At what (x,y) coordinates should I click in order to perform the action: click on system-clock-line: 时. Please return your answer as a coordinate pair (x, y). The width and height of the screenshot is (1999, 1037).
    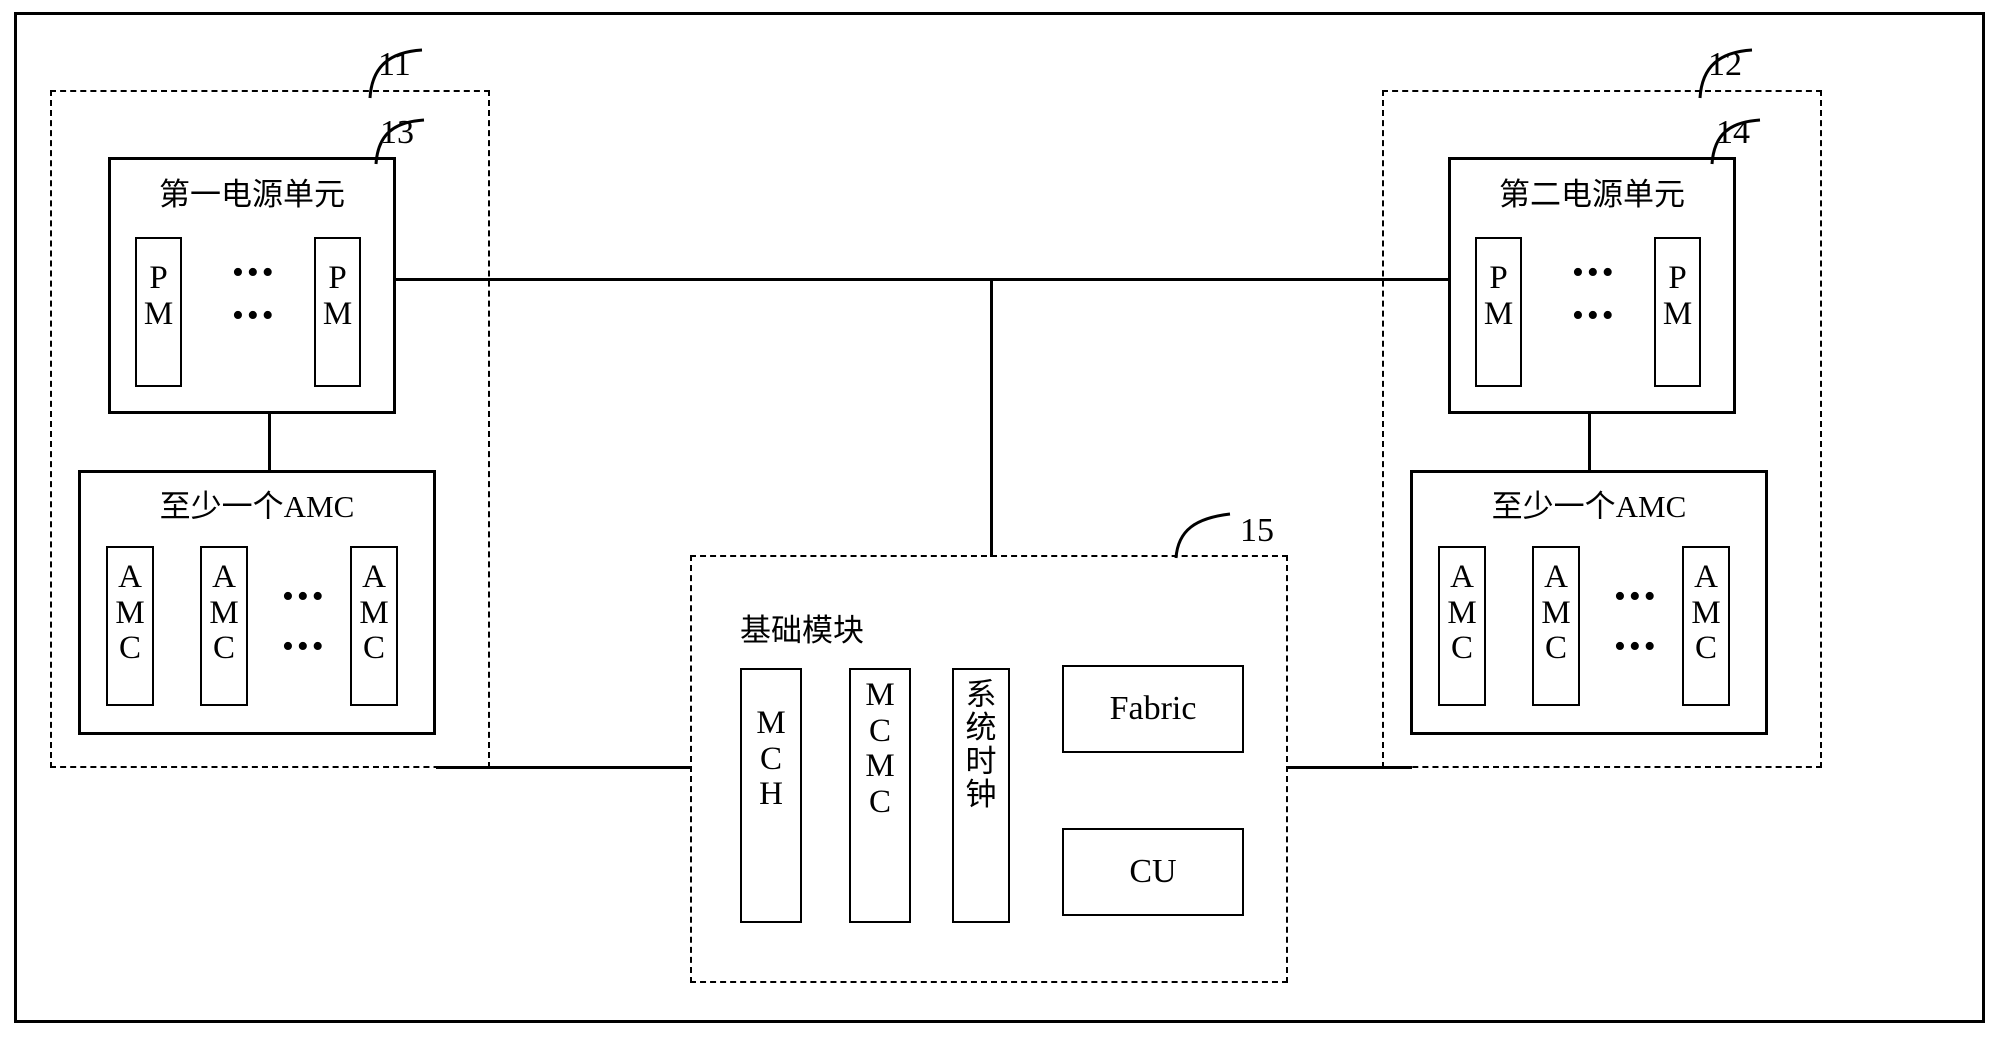
    Looking at the image, I should click on (981, 761).